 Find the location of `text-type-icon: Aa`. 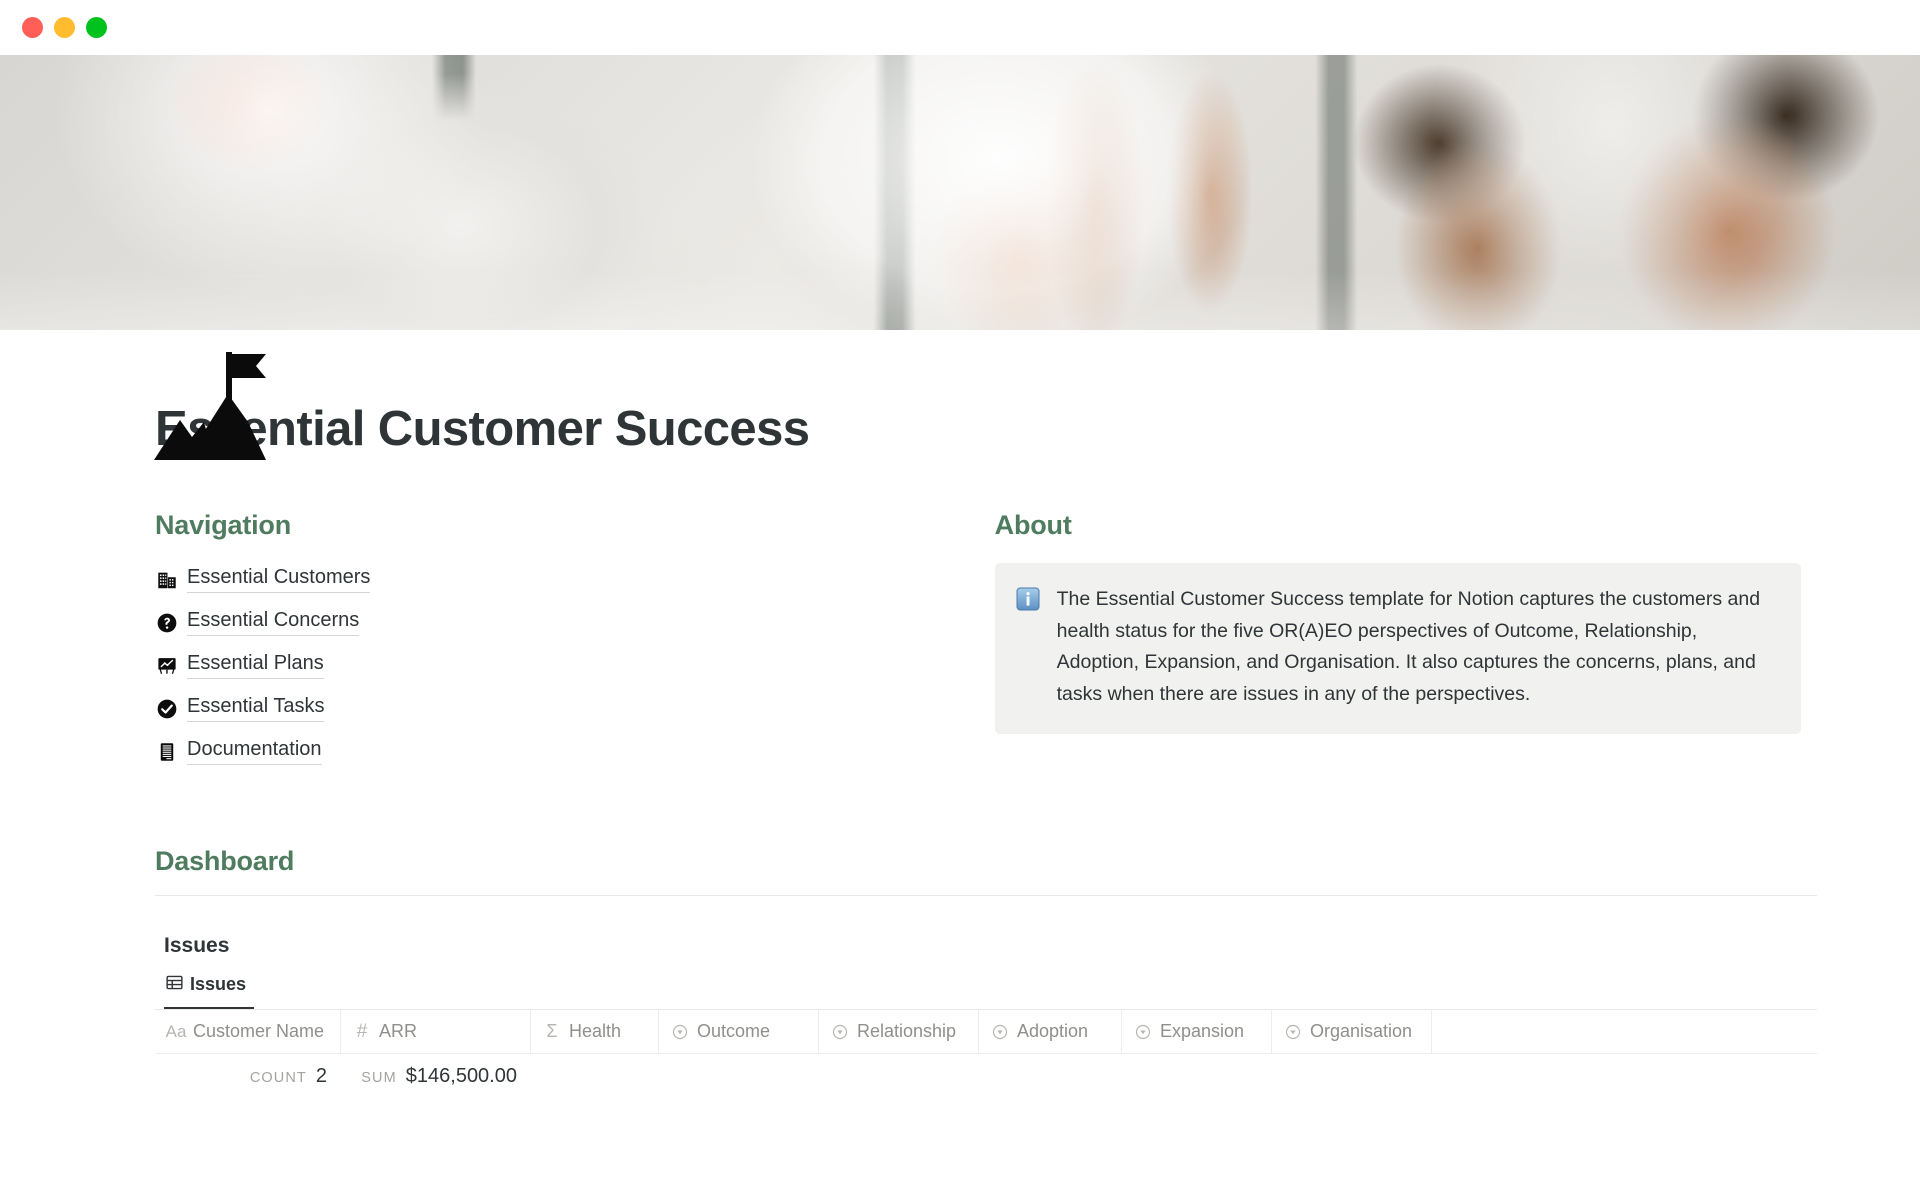

text-type-icon: Aa is located at coordinates (176, 1031).